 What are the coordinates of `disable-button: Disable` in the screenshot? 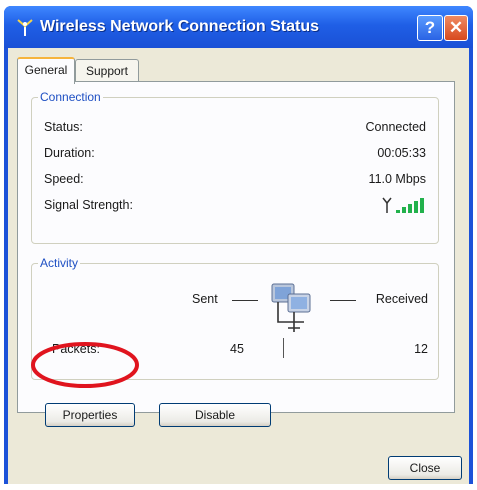 It's located at (215, 415).